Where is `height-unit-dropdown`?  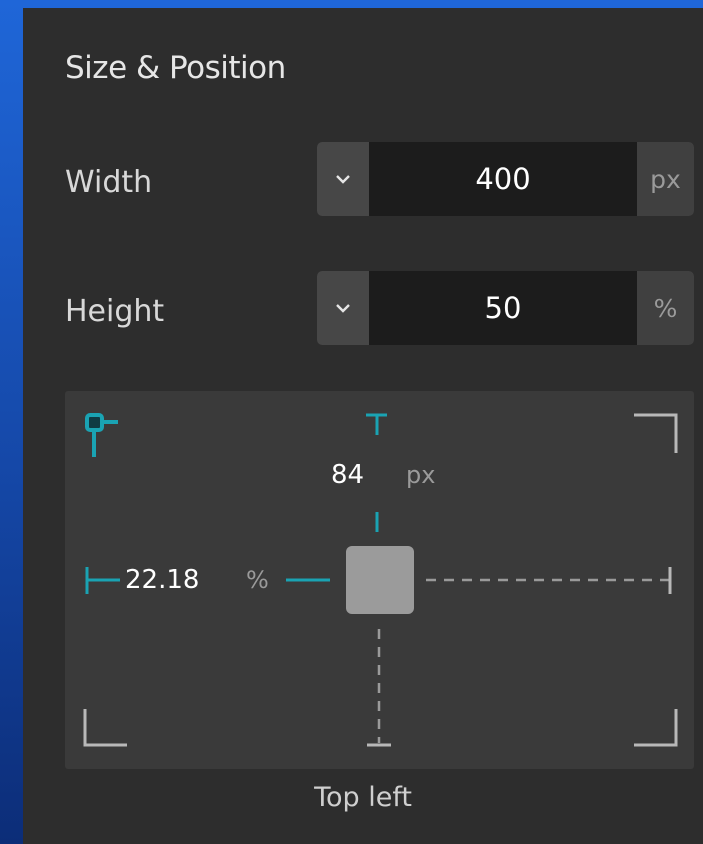 height-unit-dropdown is located at coordinates (343, 308).